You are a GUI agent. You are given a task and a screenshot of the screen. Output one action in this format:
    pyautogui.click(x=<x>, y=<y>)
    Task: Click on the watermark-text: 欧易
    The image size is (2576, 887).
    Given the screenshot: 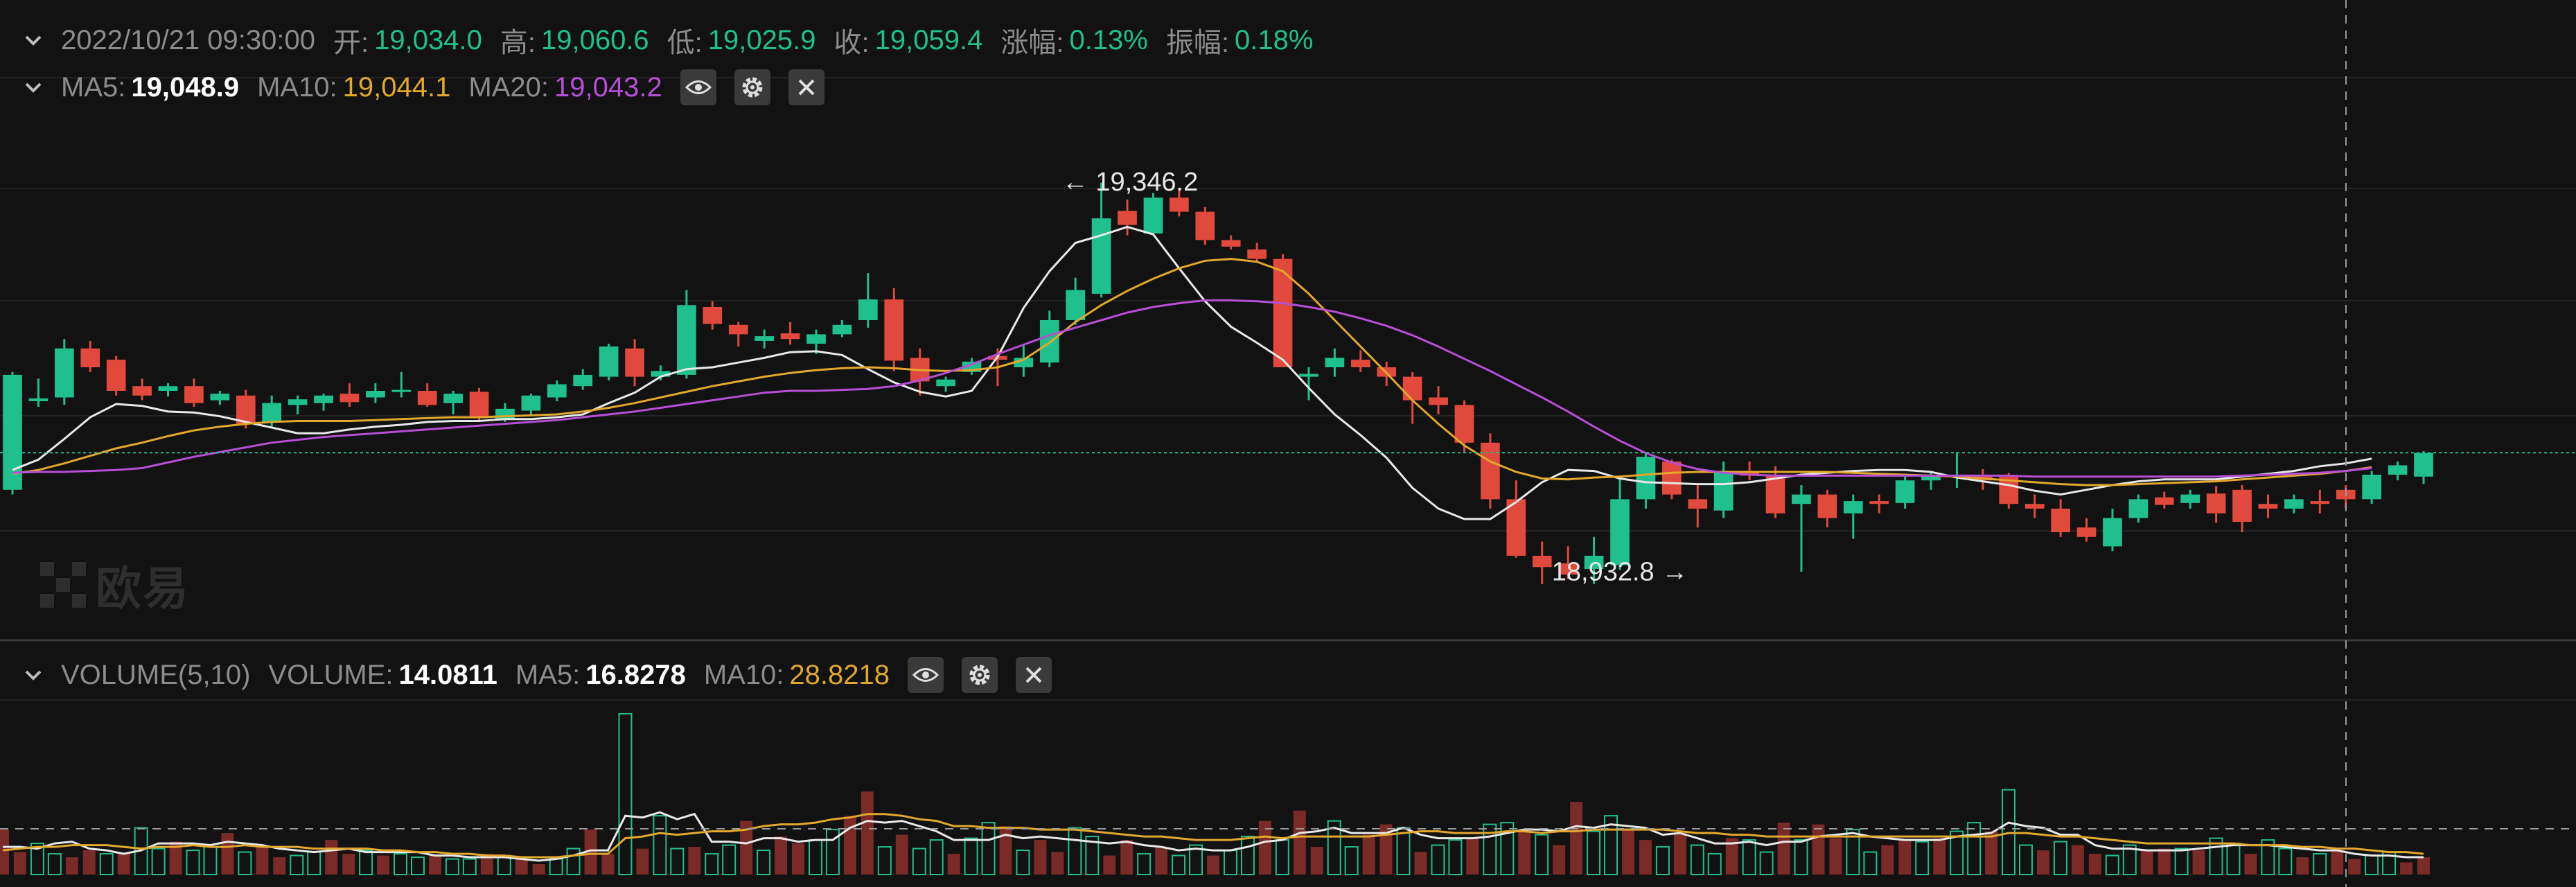 What is the action you would take?
    pyautogui.click(x=143, y=588)
    